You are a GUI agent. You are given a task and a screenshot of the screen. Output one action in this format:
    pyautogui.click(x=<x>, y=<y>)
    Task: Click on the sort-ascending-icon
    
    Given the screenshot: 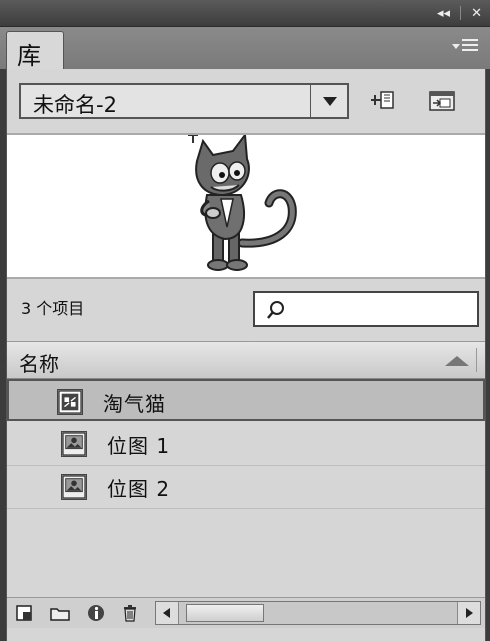 What is the action you would take?
    pyautogui.click(x=457, y=361)
    